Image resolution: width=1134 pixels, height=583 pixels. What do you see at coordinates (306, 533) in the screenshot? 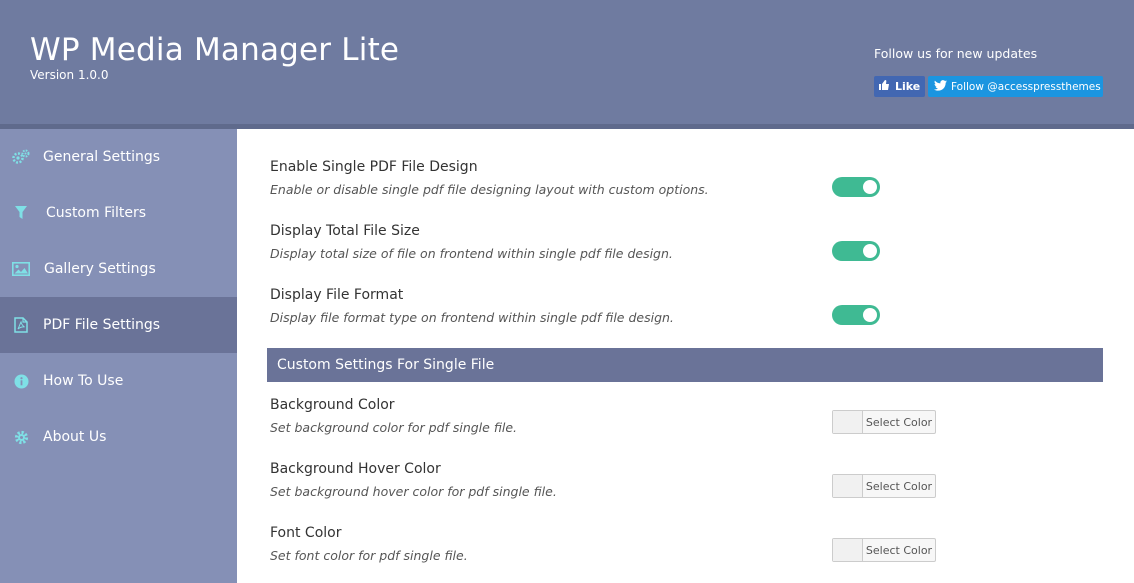
I see `setting-label: Font Color` at bounding box center [306, 533].